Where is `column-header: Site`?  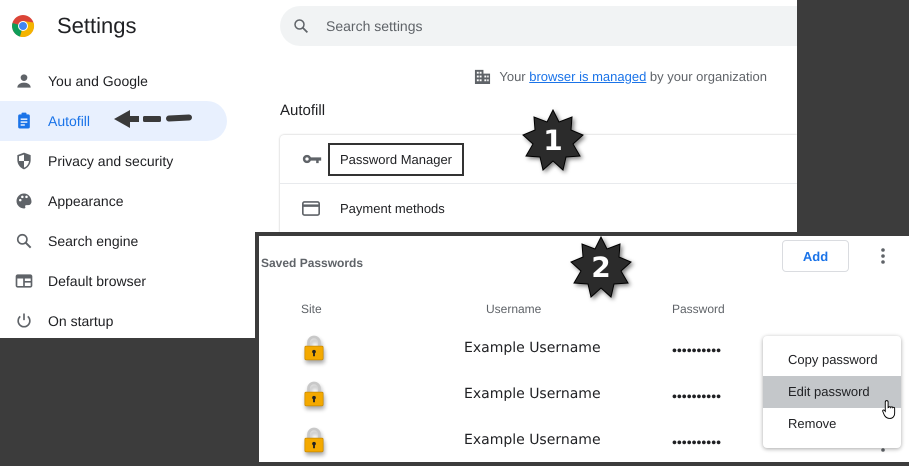
column-header: Site is located at coordinates (311, 309).